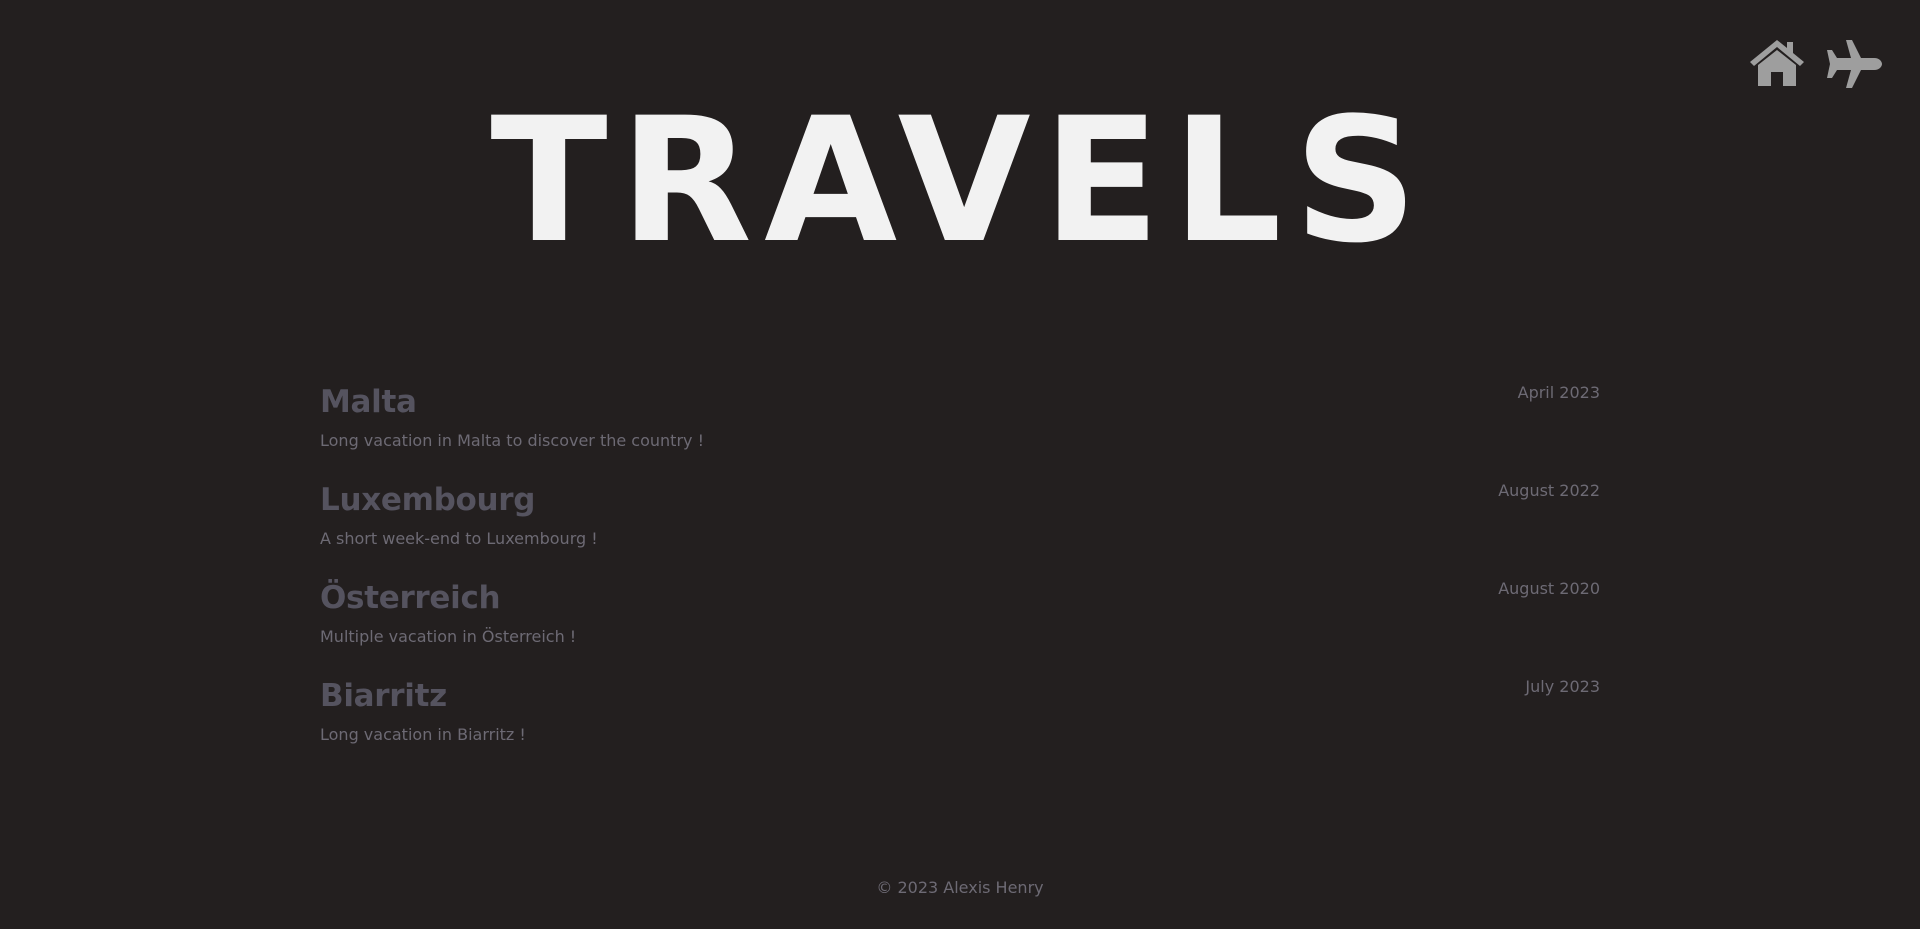 The image size is (1920, 929). Describe the element at coordinates (428, 500) in the screenshot. I see `trip-name: Luxembourg` at that location.